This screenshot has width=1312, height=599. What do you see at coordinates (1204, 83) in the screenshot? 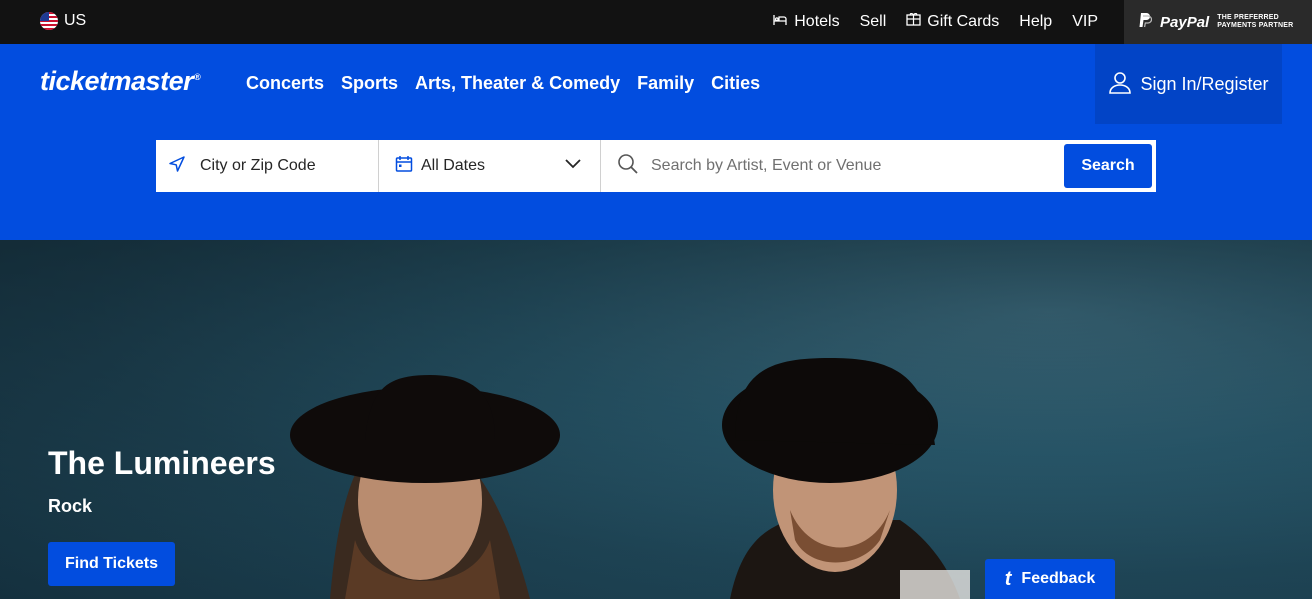
I see `sign-in-label: Sign In/Register` at bounding box center [1204, 83].